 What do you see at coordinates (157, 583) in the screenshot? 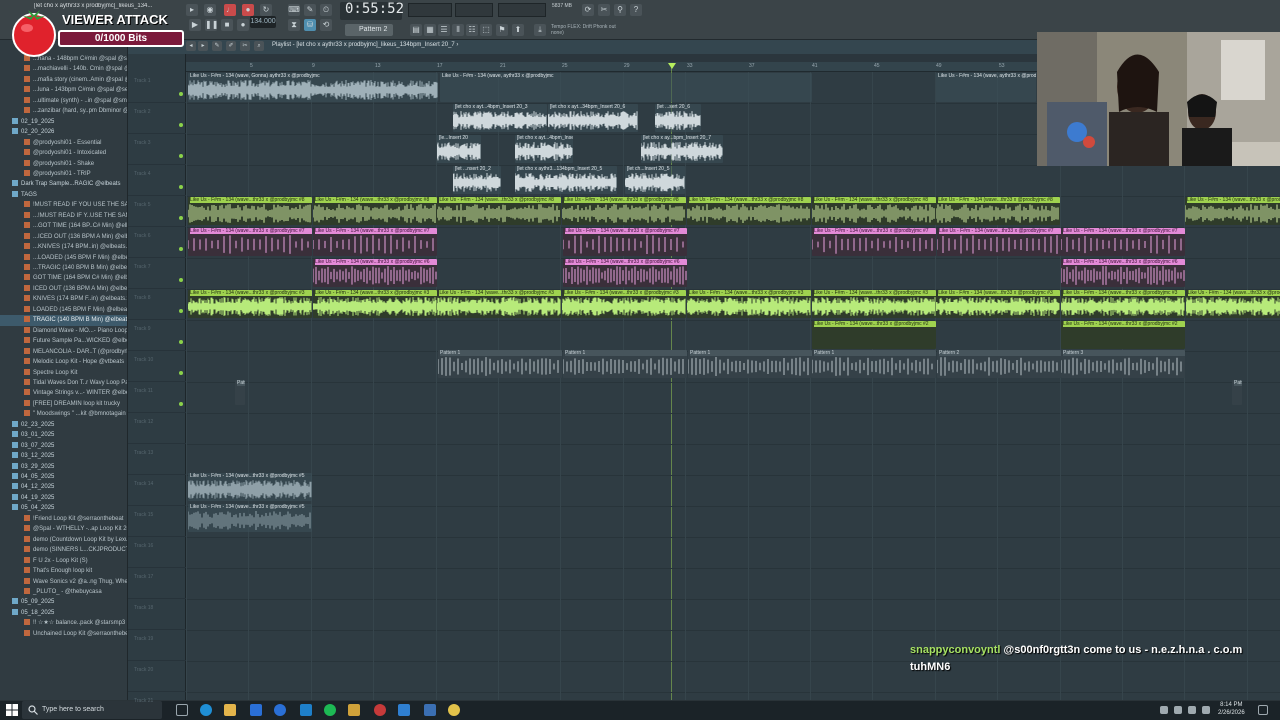
I see `track-header: Track 17` at bounding box center [157, 583].